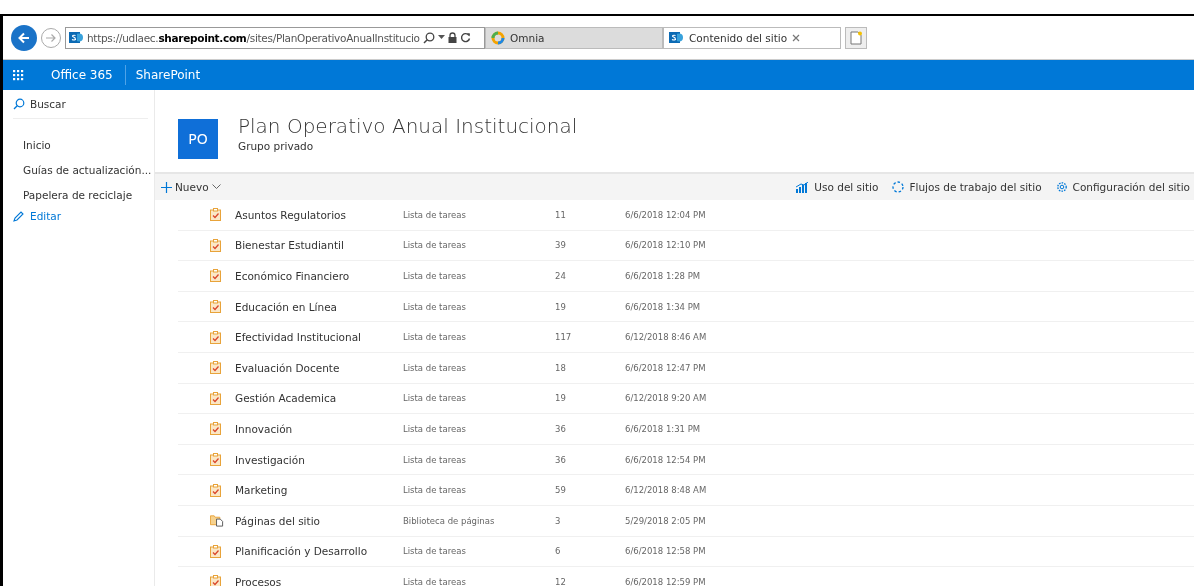 The height and width of the screenshot is (586, 1194). I want to click on ring-logo-icon, so click(498, 37).